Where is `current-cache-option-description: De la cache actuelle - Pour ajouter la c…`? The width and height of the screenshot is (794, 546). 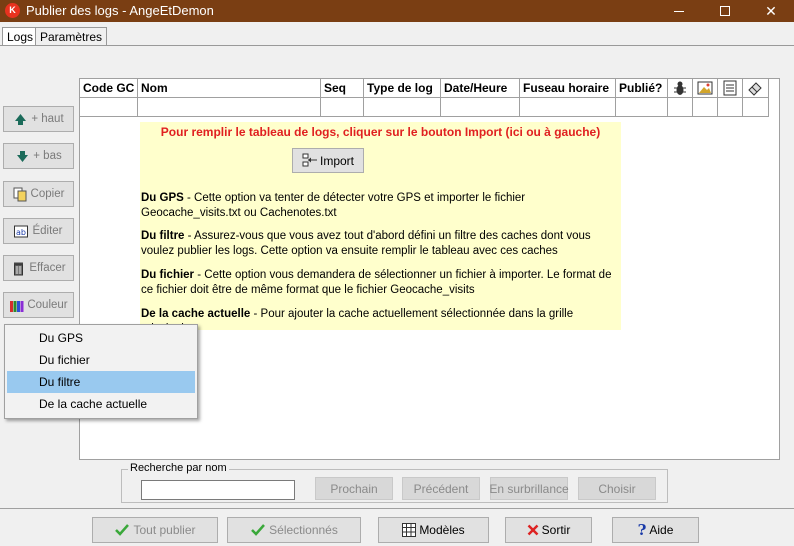
current-cache-option-description: De la cache actuelle - Pour ajouter la c… is located at coordinates (380, 322).